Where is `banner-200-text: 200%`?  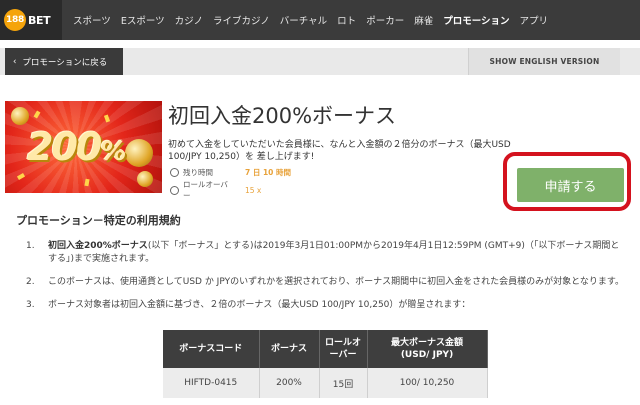
banner-200-text: 200% is located at coordinates (76, 147).